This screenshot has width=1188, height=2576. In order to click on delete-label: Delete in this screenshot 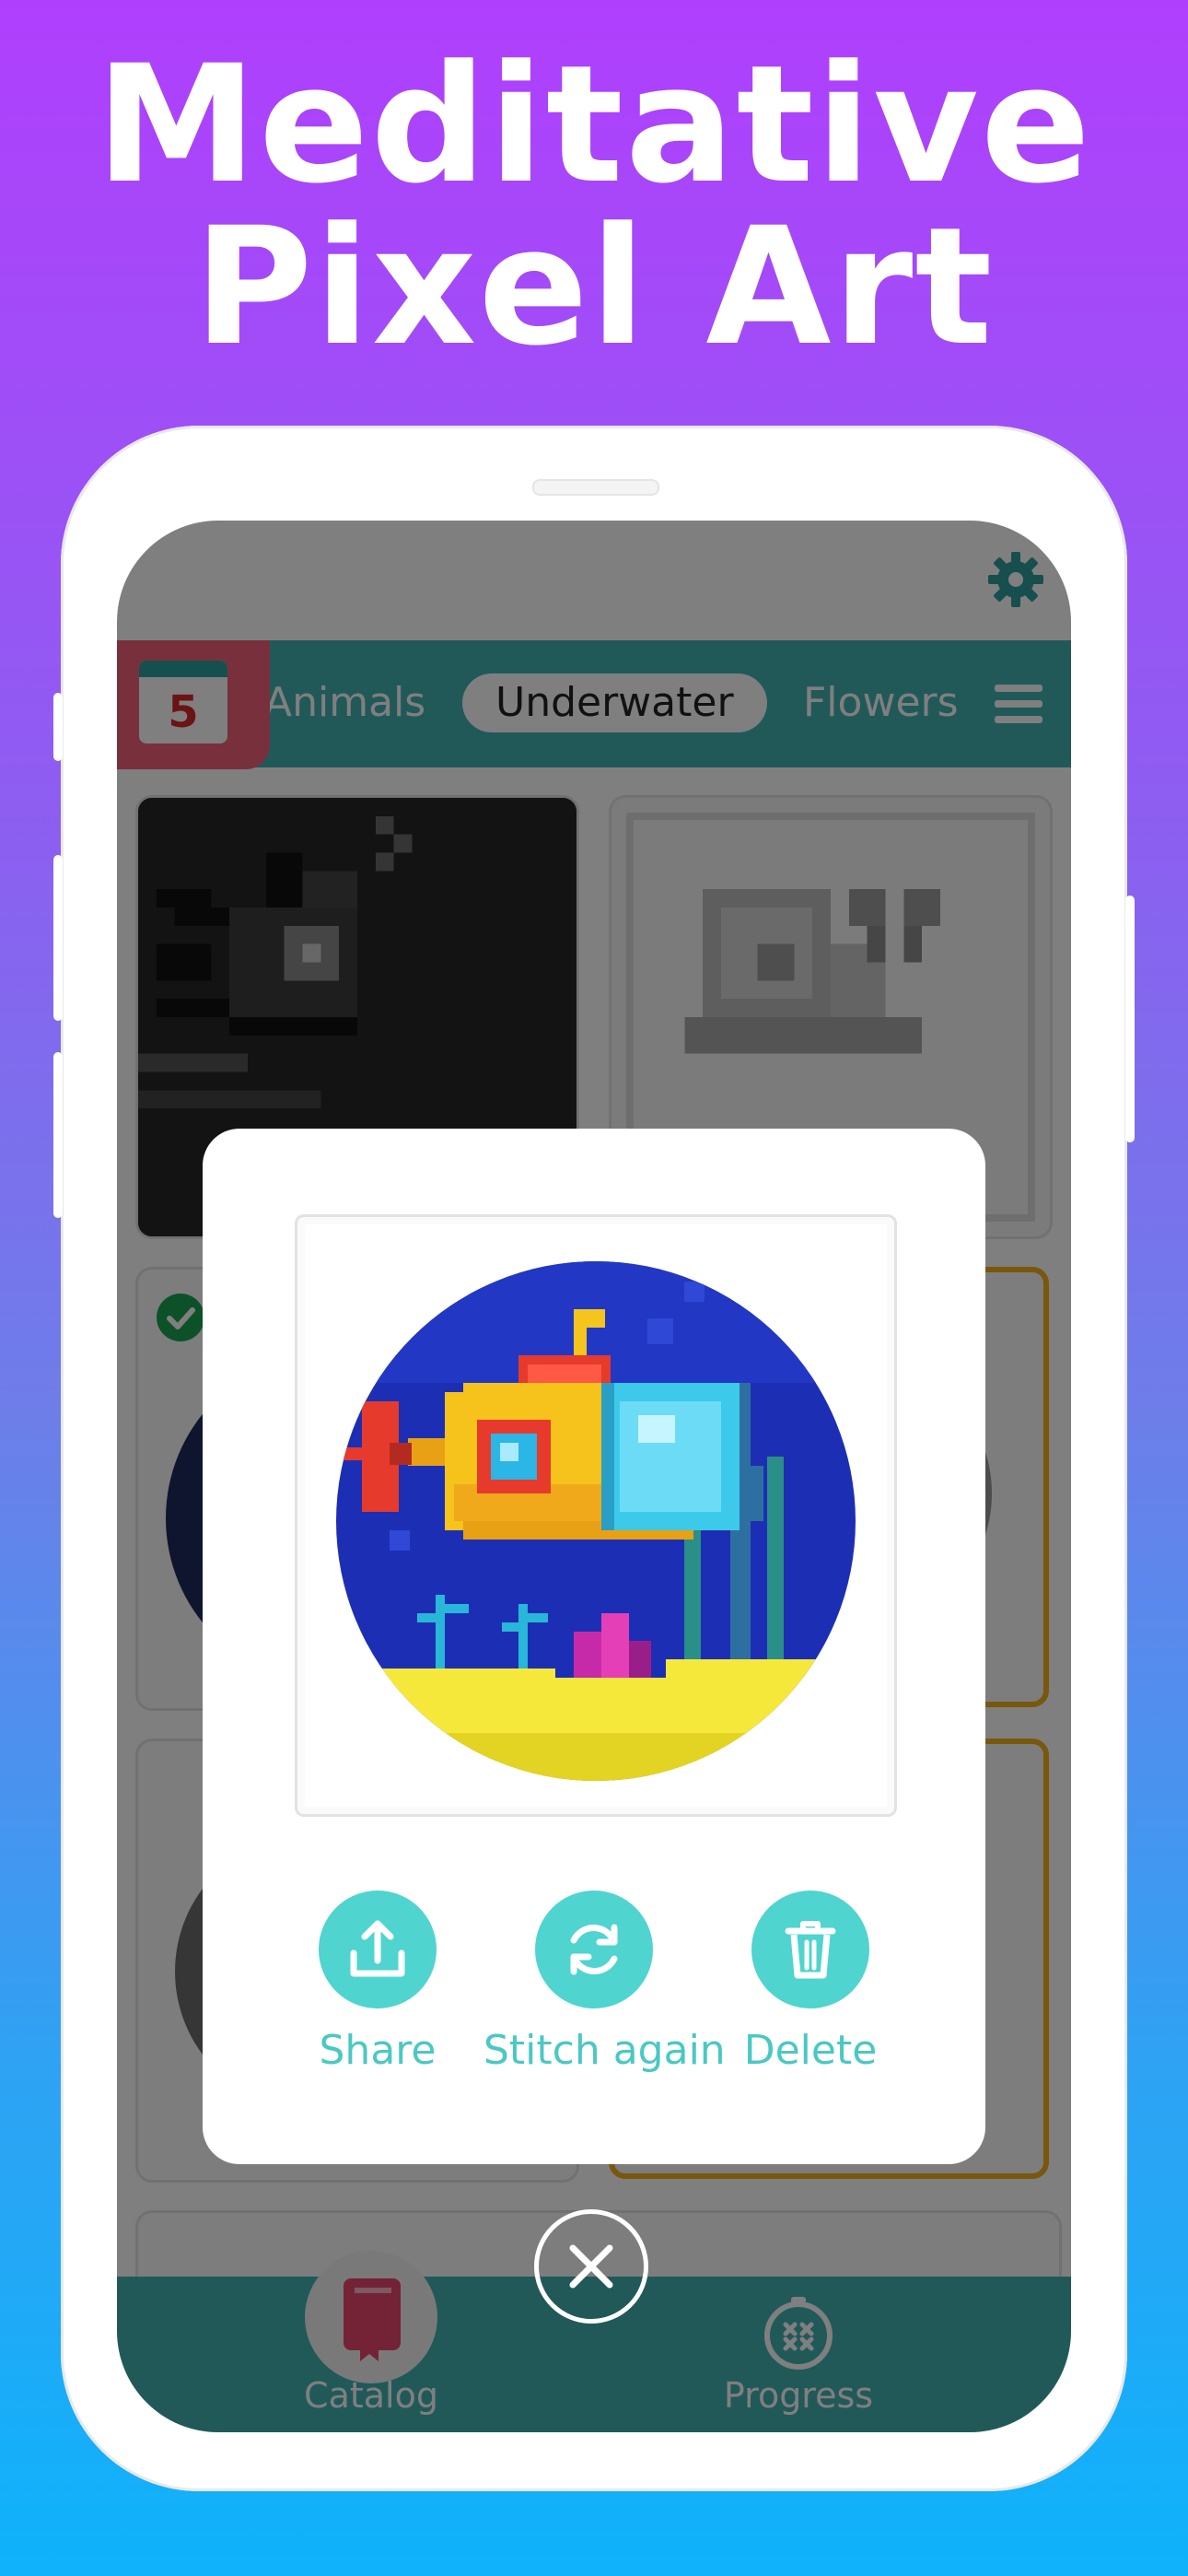, I will do `click(810, 2050)`.